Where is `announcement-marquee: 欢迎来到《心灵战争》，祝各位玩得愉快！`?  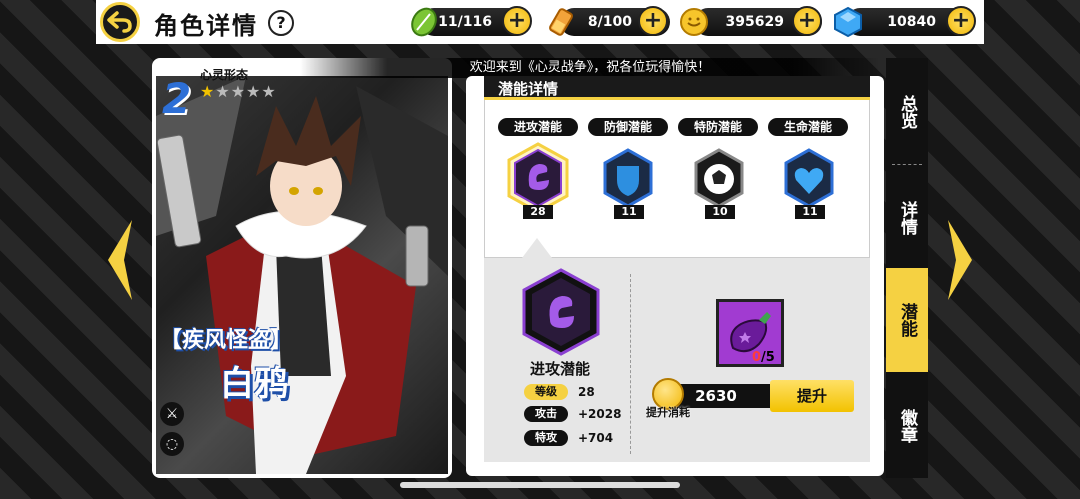
announcement-marquee: 欢迎来到《心灵战争》，祝各位玩得愉快！ is located at coordinates (590, 68).